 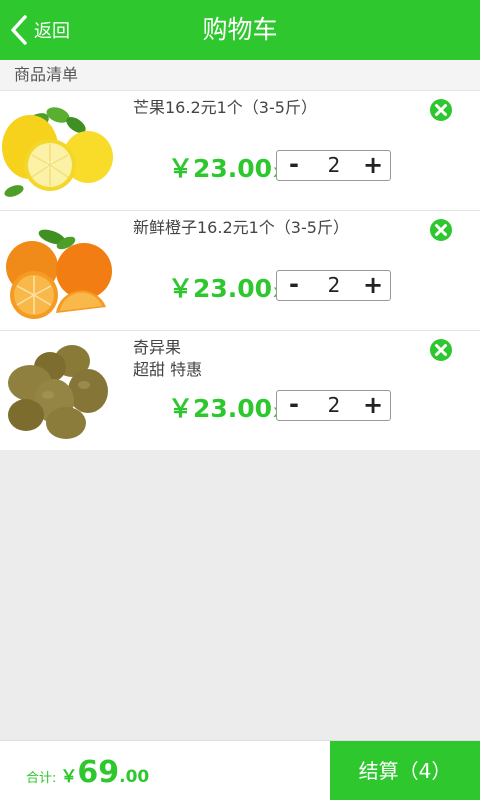 I want to click on kiwis-image, so click(x=58, y=392).